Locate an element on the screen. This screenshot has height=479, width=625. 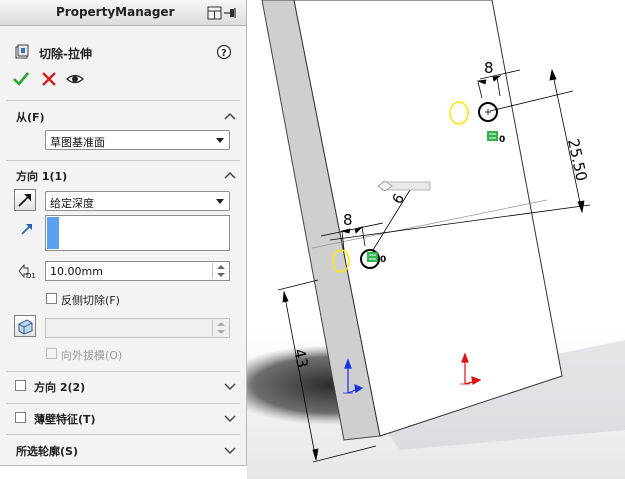
feature-title: 切除-拉伸 is located at coordinates (65, 54).